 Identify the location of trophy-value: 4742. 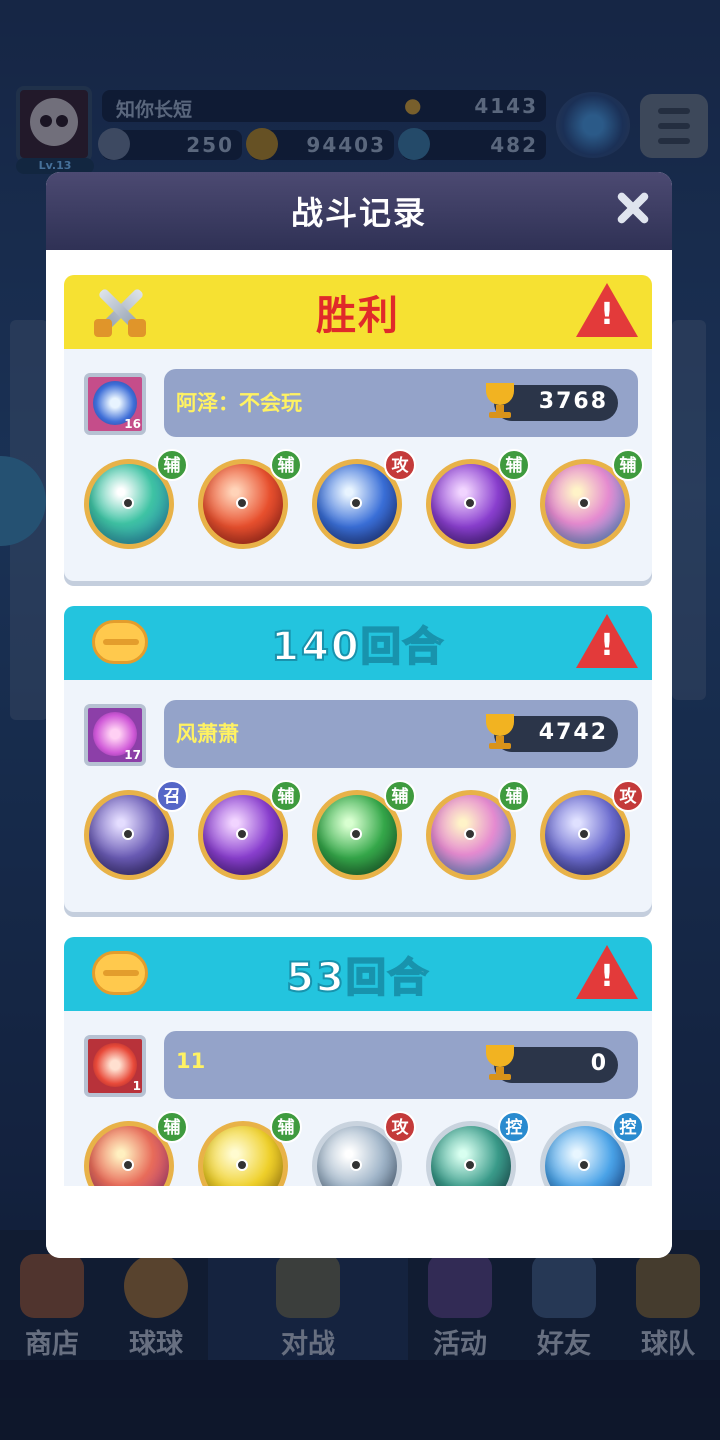
(573, 732).